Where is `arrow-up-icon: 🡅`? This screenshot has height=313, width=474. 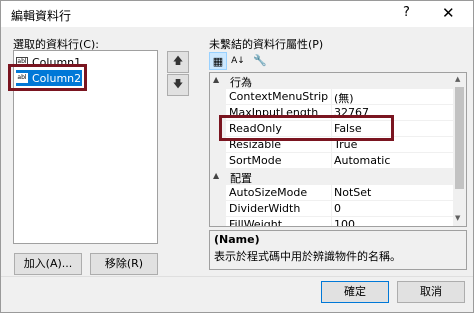
arrow-up-icon: 🡅 is located at coordinates (178, 61).